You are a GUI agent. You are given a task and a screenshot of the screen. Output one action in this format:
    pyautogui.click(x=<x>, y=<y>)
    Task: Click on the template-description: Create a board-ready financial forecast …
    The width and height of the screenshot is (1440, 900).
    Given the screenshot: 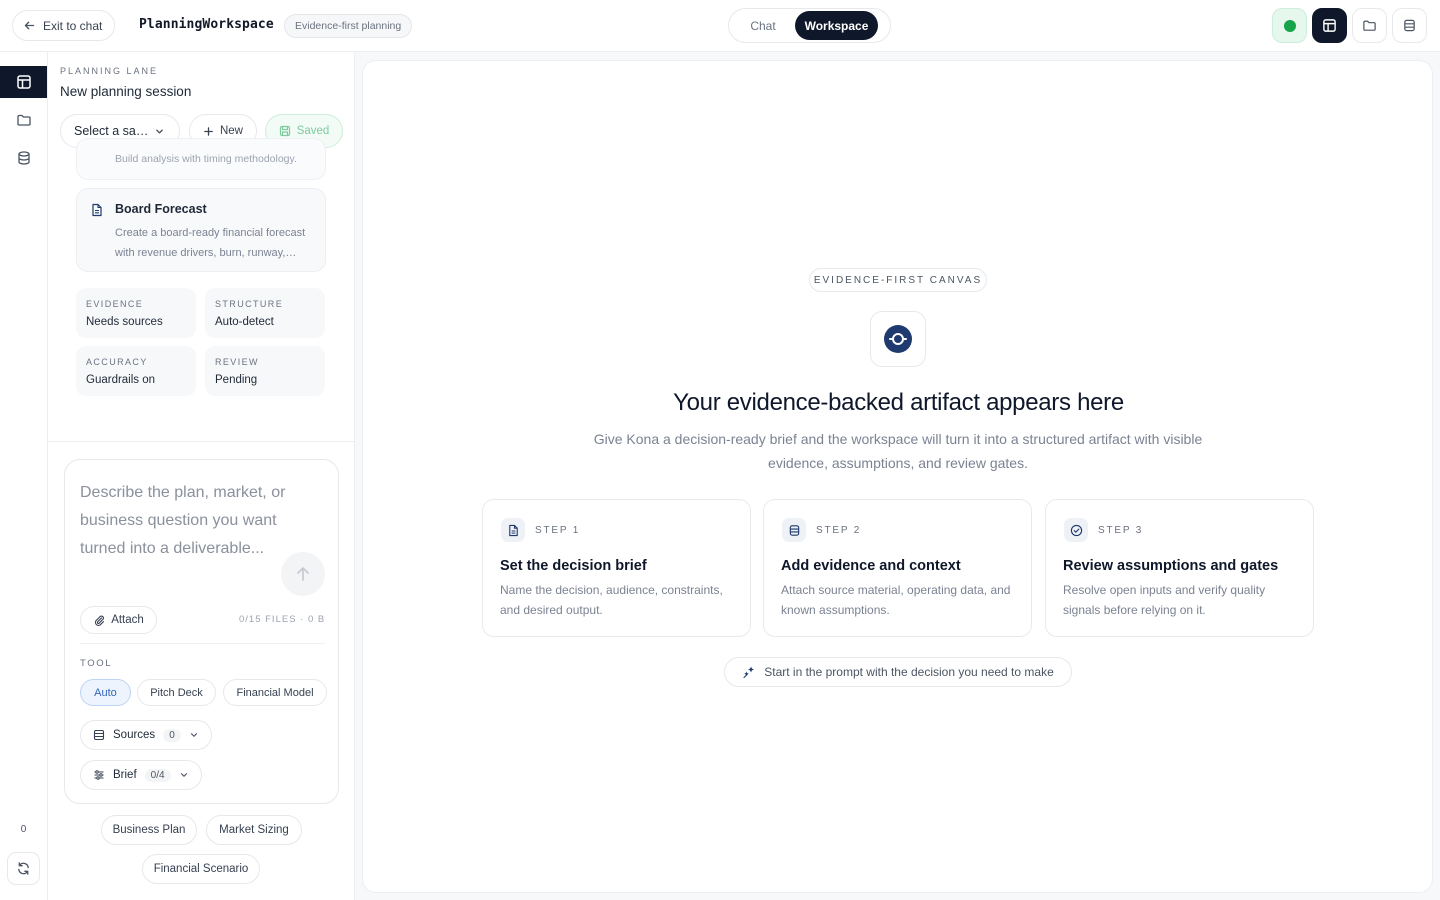 What is the action you would take?
    pyautogui.click(x=210, y=243)
    